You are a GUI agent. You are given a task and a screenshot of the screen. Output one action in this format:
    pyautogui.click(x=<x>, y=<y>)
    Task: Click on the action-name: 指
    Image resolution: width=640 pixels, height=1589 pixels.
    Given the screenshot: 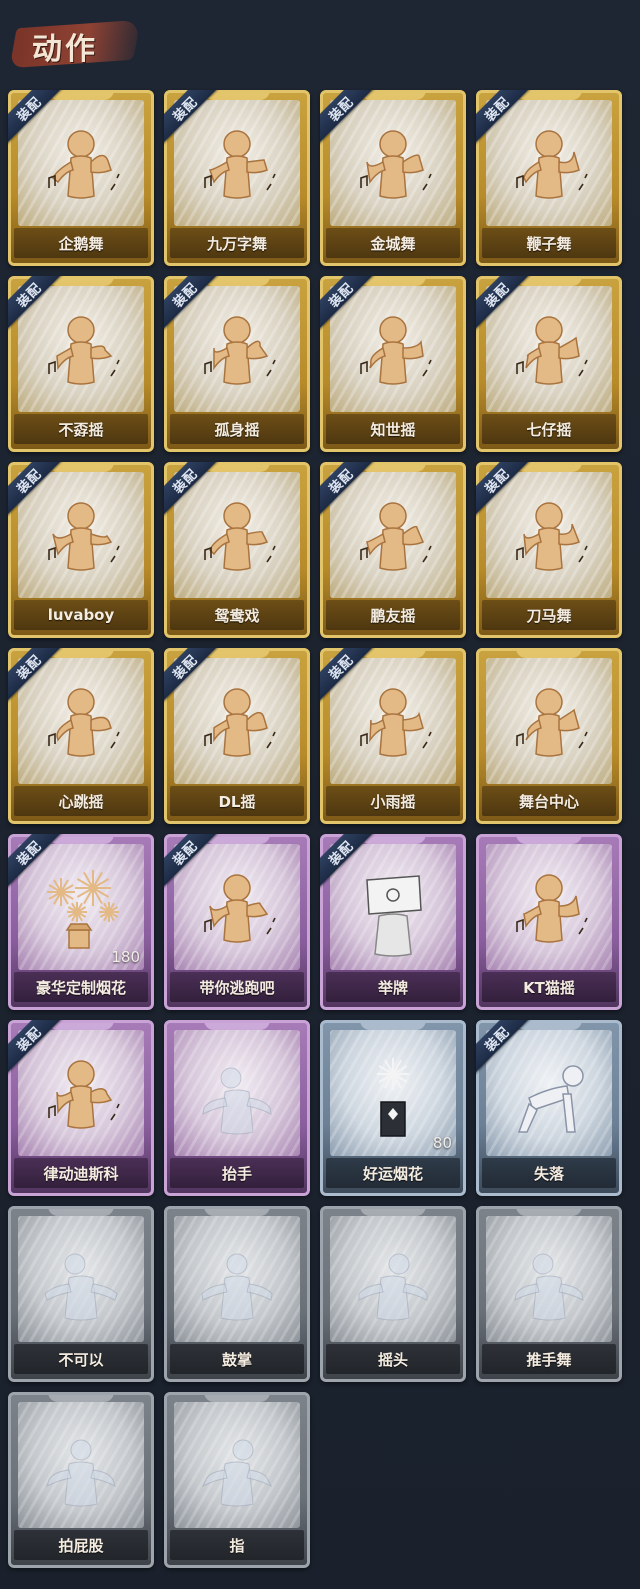 What is the action you would take?
    pyautogui.click(x=237, y=1545)
    